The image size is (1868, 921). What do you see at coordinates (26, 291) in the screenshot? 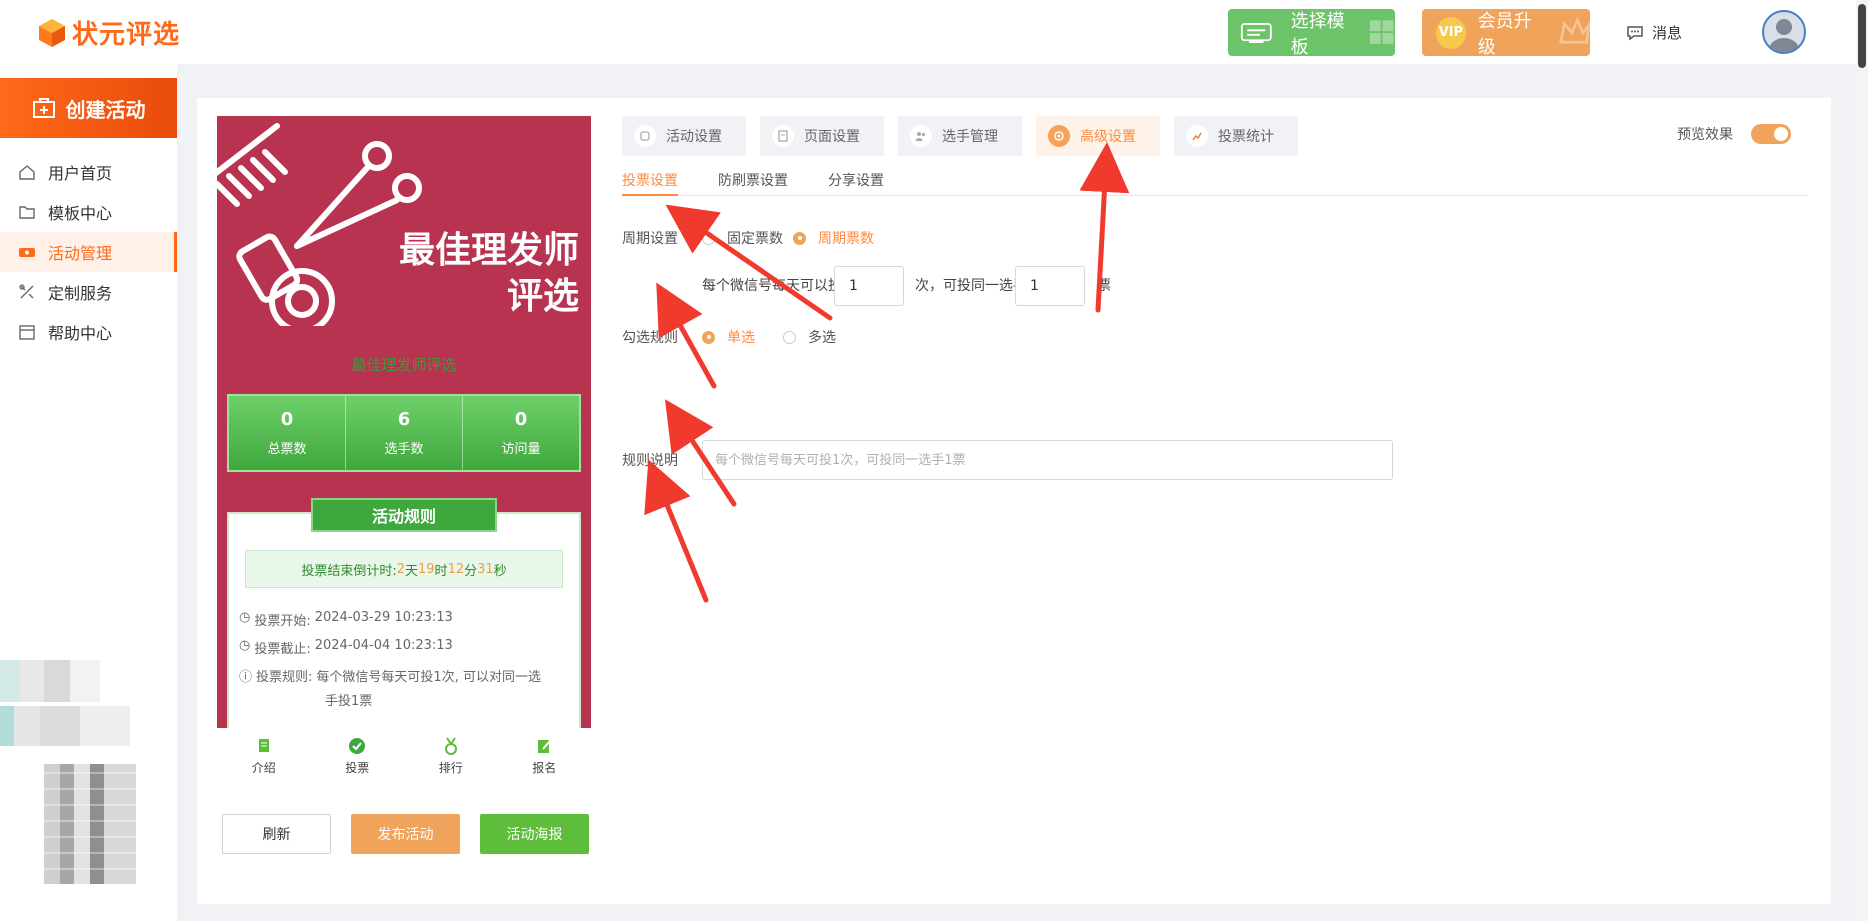
I see `tools-icon` at bounding box center [26, 291].